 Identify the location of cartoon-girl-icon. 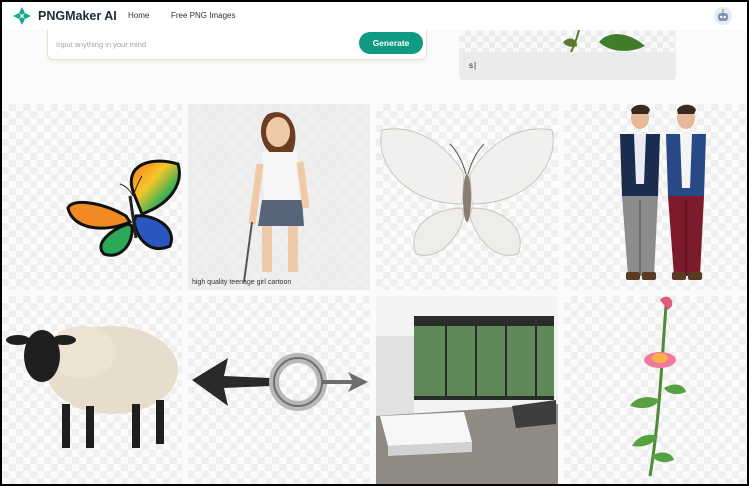
(276, 197).